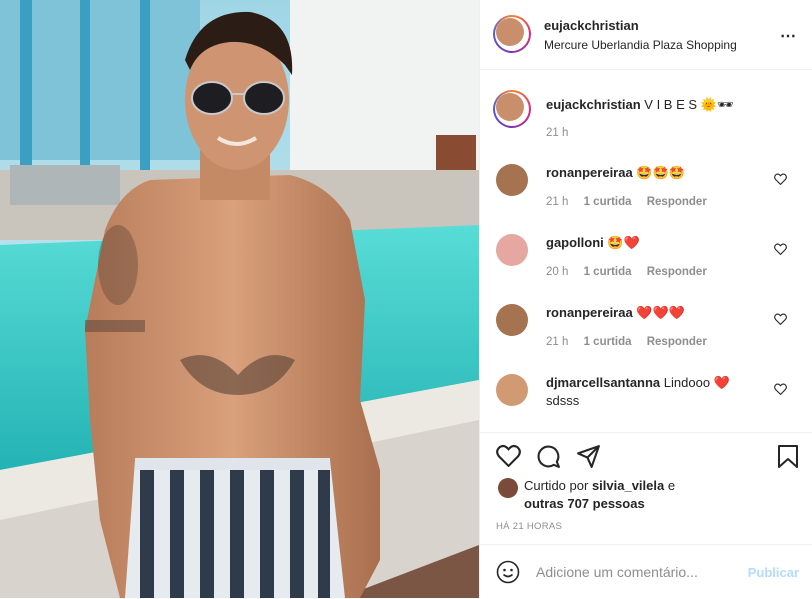  I want to click on comment-text: Lindooo ❤️, so click(696, 382).